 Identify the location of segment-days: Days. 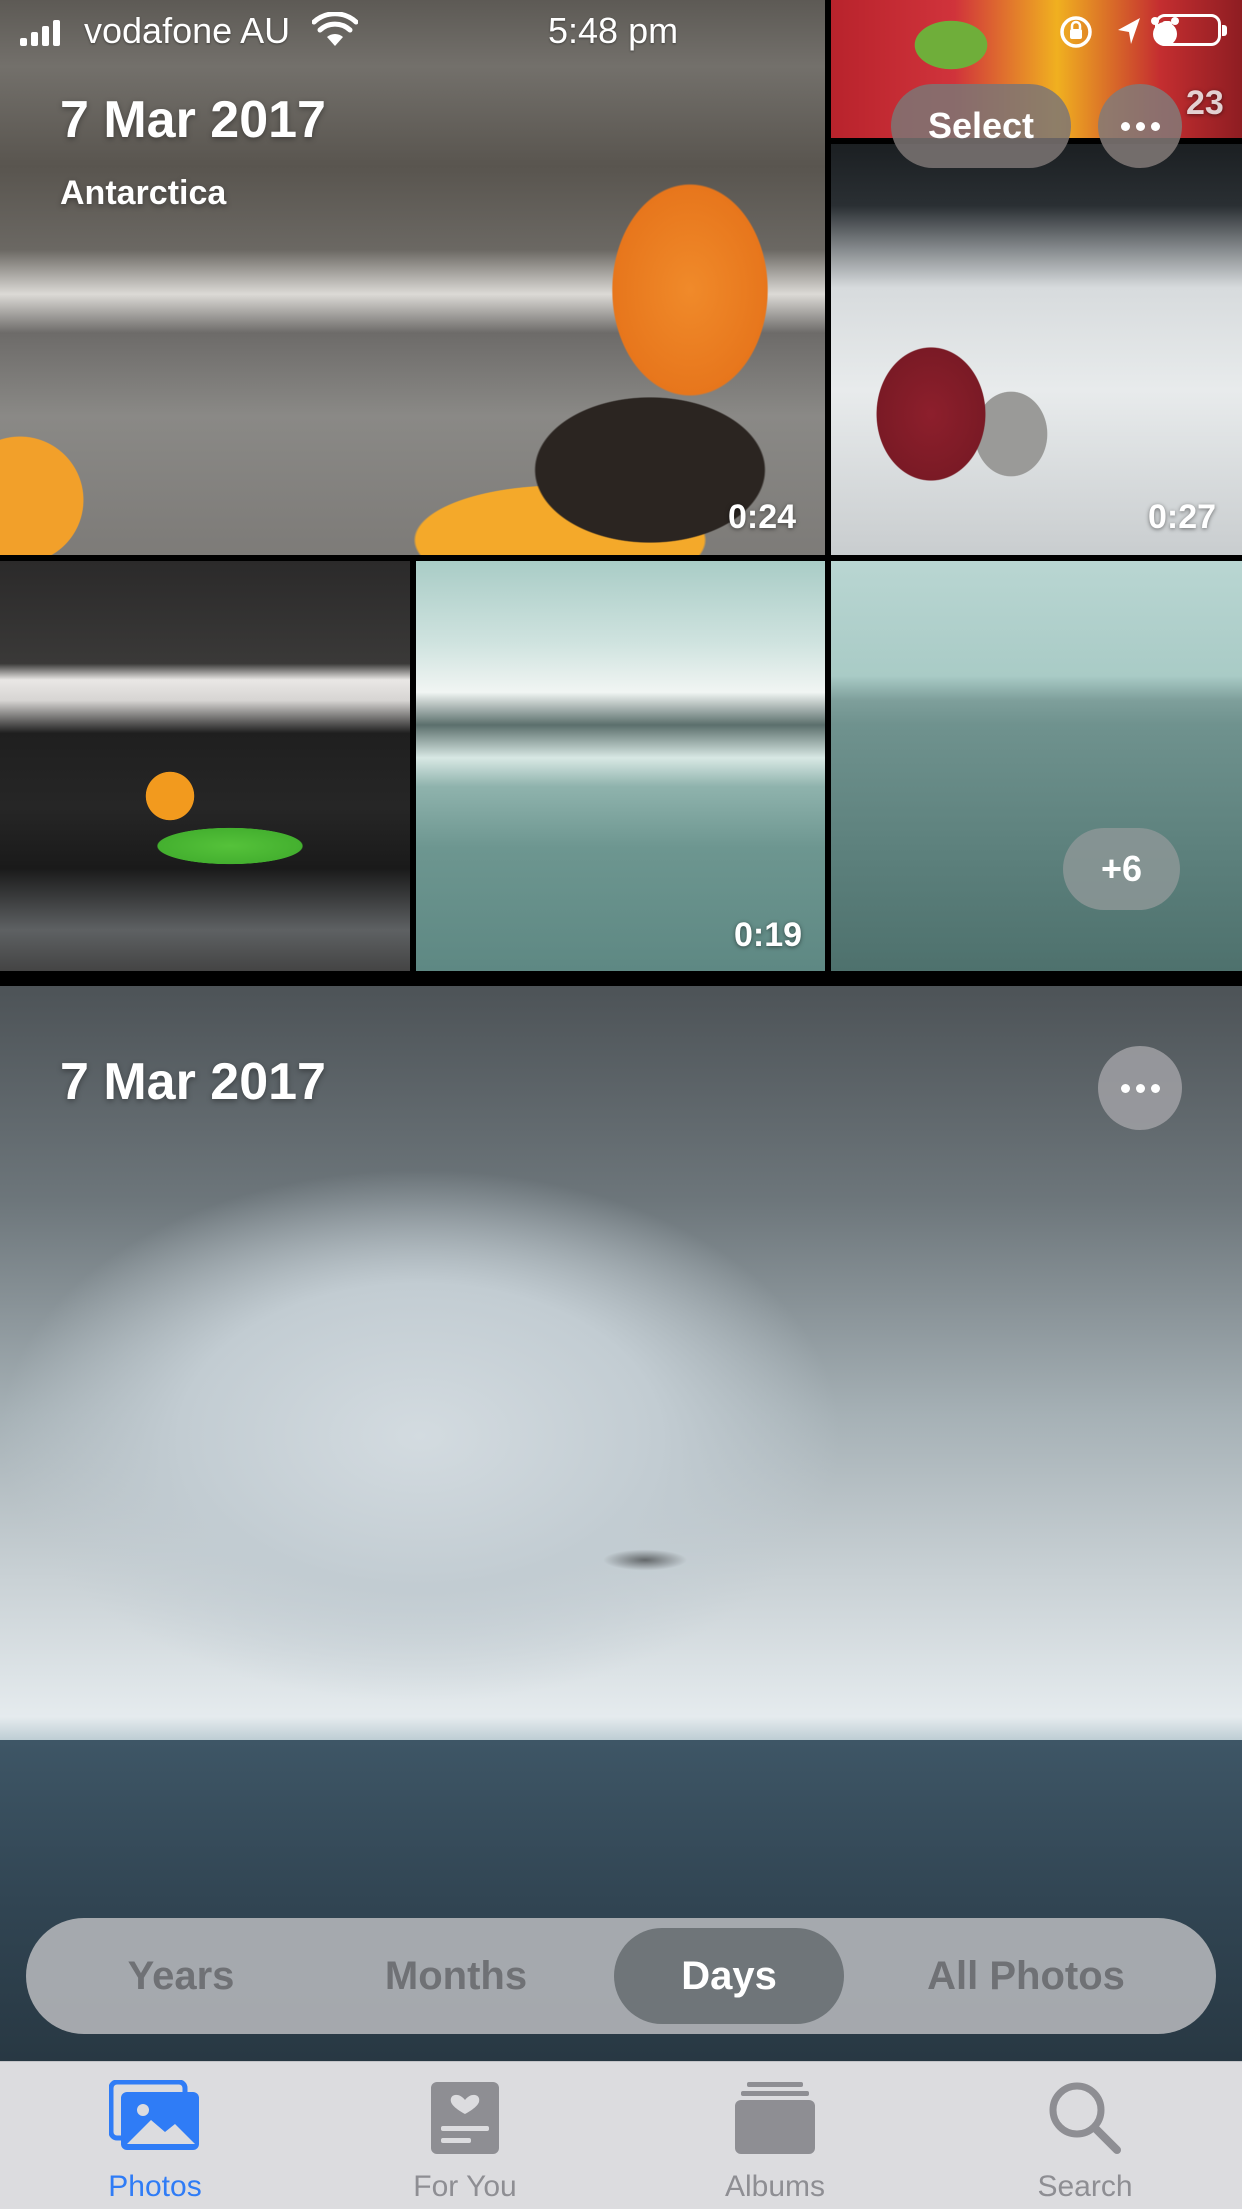
(729, 1976).